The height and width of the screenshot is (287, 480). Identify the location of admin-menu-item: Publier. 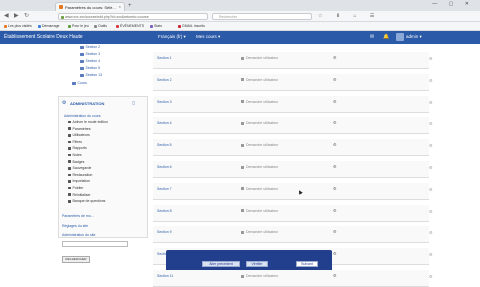
(75, 188).